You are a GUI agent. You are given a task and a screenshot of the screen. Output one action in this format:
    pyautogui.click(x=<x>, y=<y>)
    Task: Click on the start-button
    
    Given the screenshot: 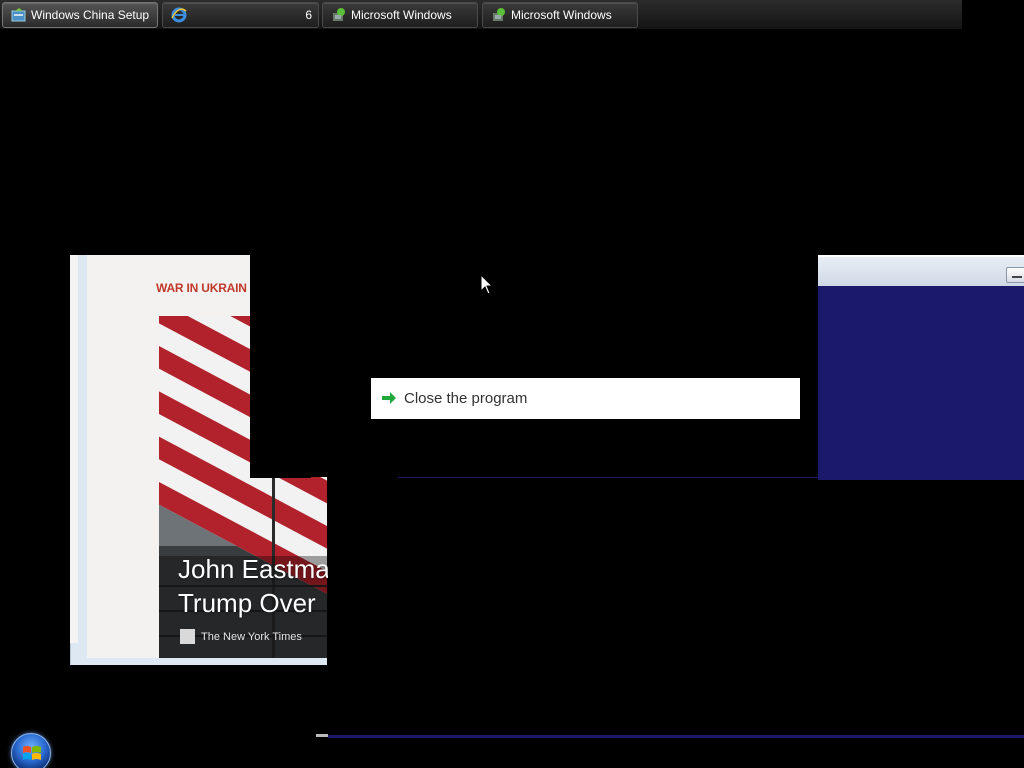 What is the action you would take?
    pyautogui.click(x=31, y=750)
    